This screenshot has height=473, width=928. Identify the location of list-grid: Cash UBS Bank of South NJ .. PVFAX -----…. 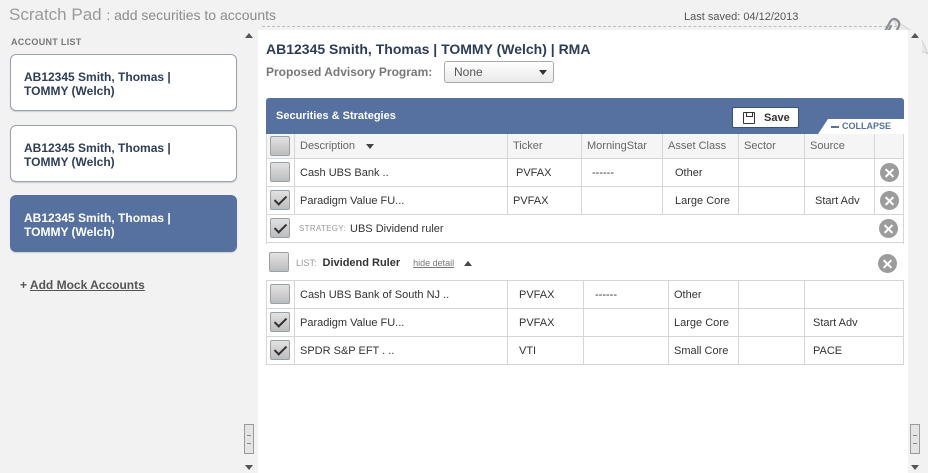
(585, 322).